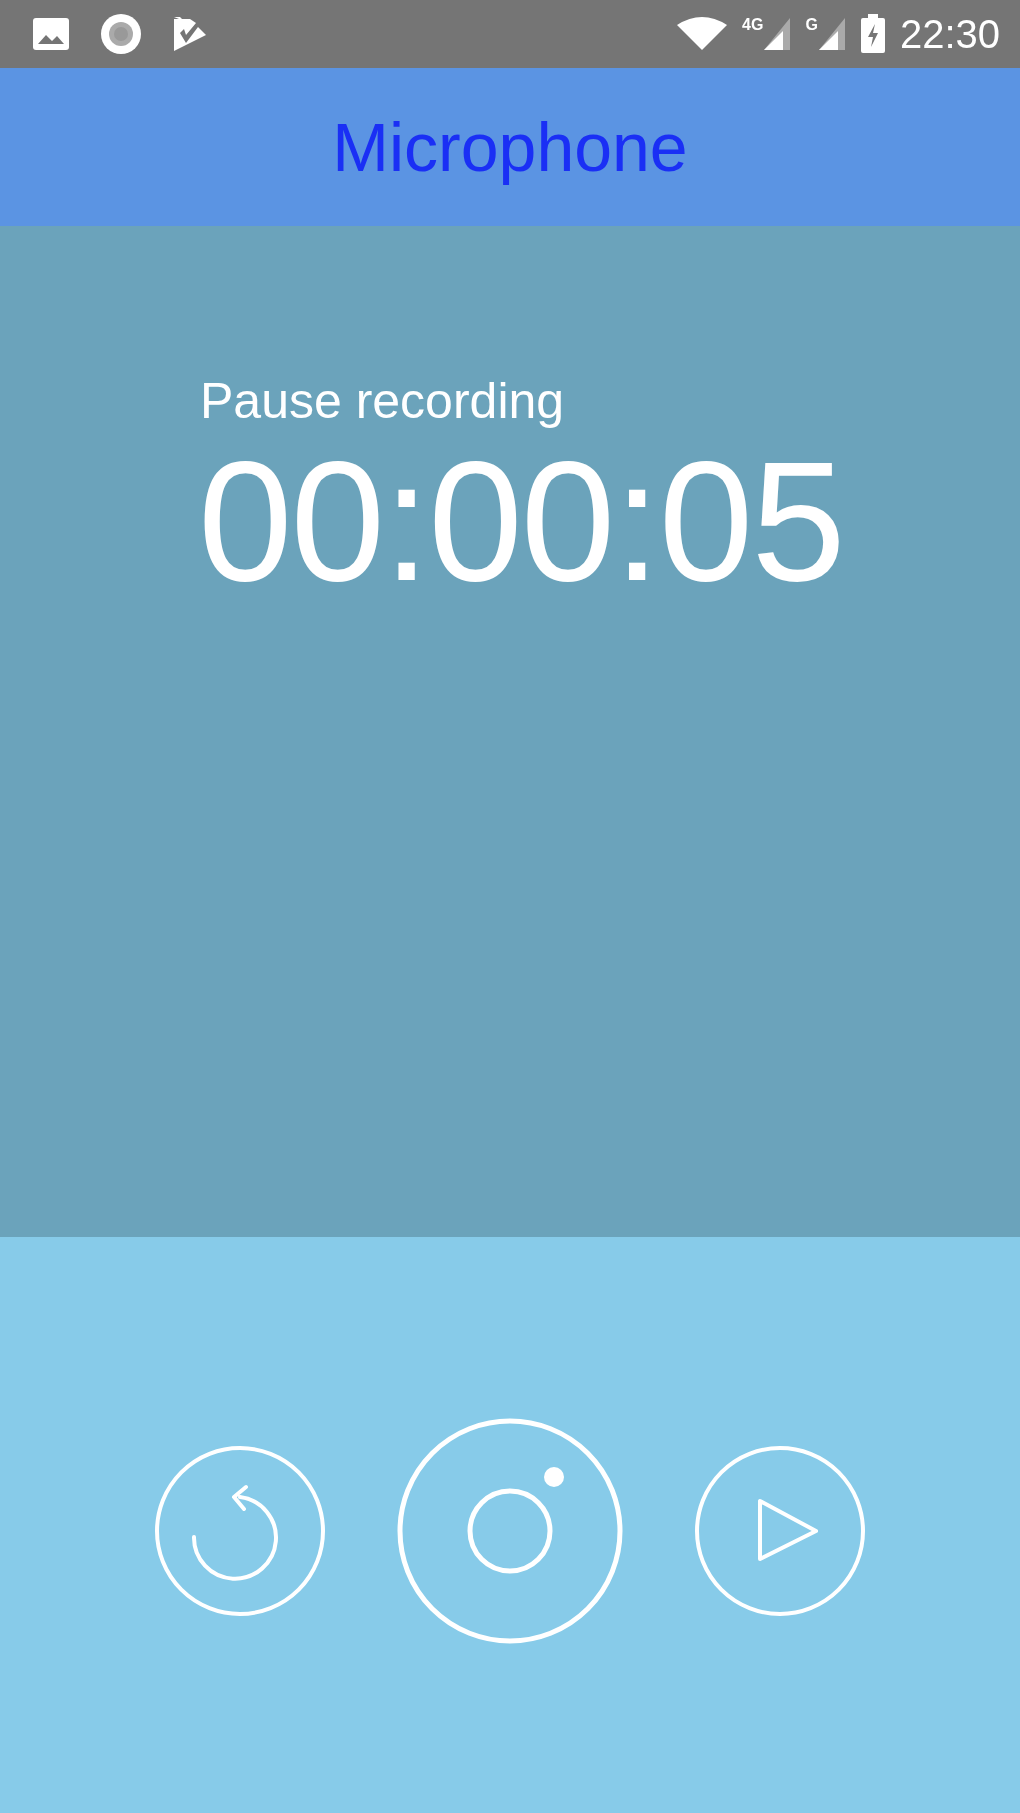  I want to click on app-title: Microphone, so click(510, 147).